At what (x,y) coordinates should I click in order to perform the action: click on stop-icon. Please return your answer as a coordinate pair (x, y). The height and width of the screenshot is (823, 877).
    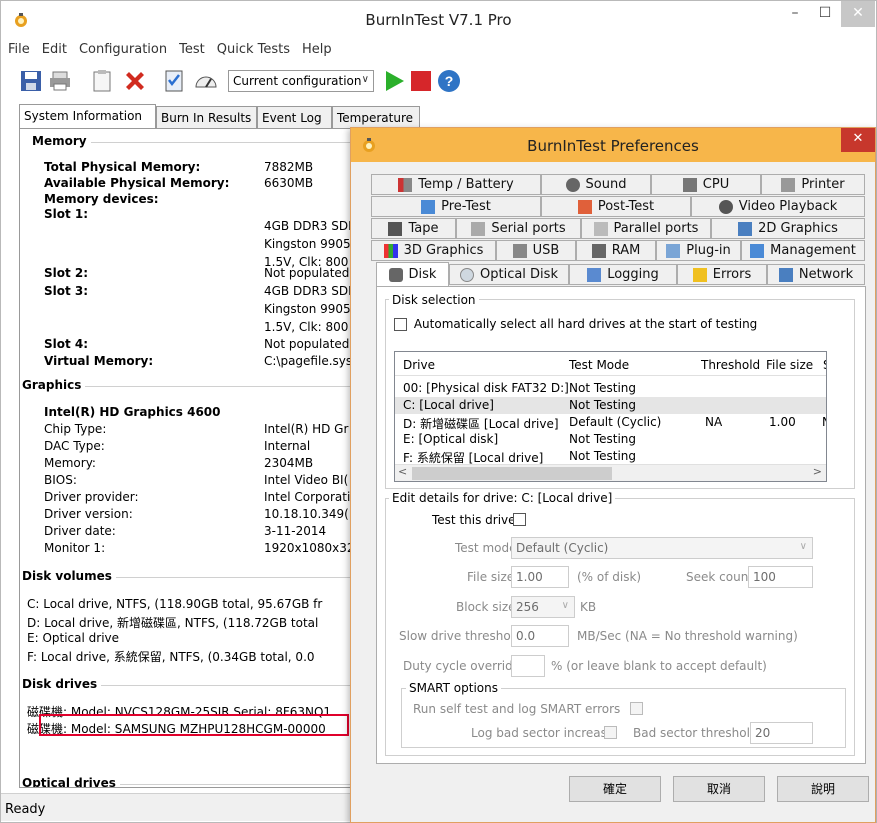
    Looking at the image, I should click on (421, 81).